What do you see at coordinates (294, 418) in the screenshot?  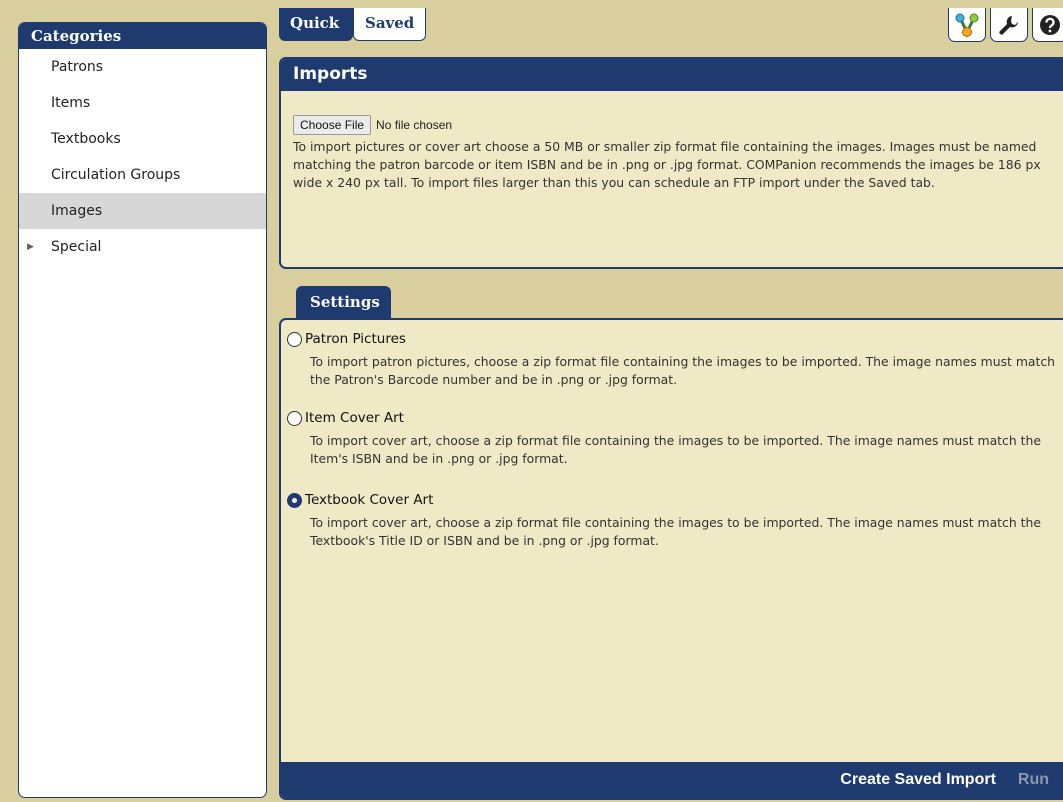 I see `item-cover-art-radio` at bounding box center [294, 418].